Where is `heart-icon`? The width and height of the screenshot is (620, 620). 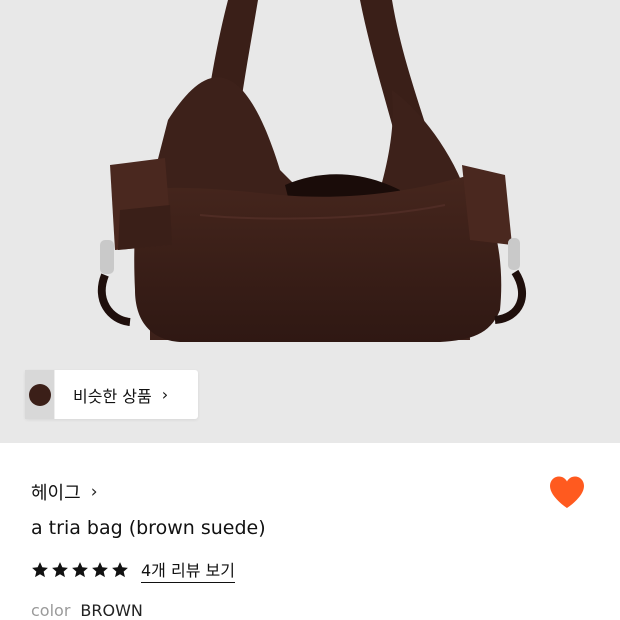 heart-icon is located at coordinates (567, 492).